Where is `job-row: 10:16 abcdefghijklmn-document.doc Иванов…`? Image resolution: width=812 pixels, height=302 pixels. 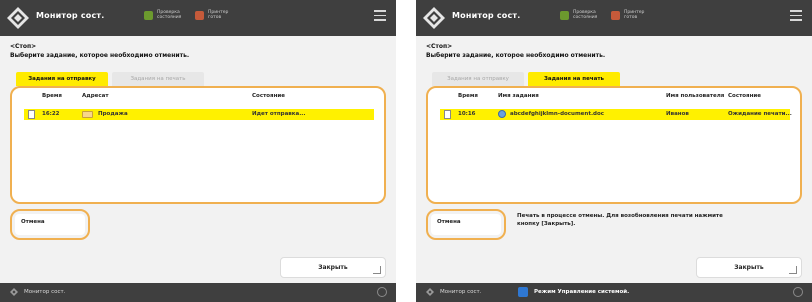 job-row: 10:16 abcdefghijklmn-document.doc Иванов… is located at coordinates (616, 114).